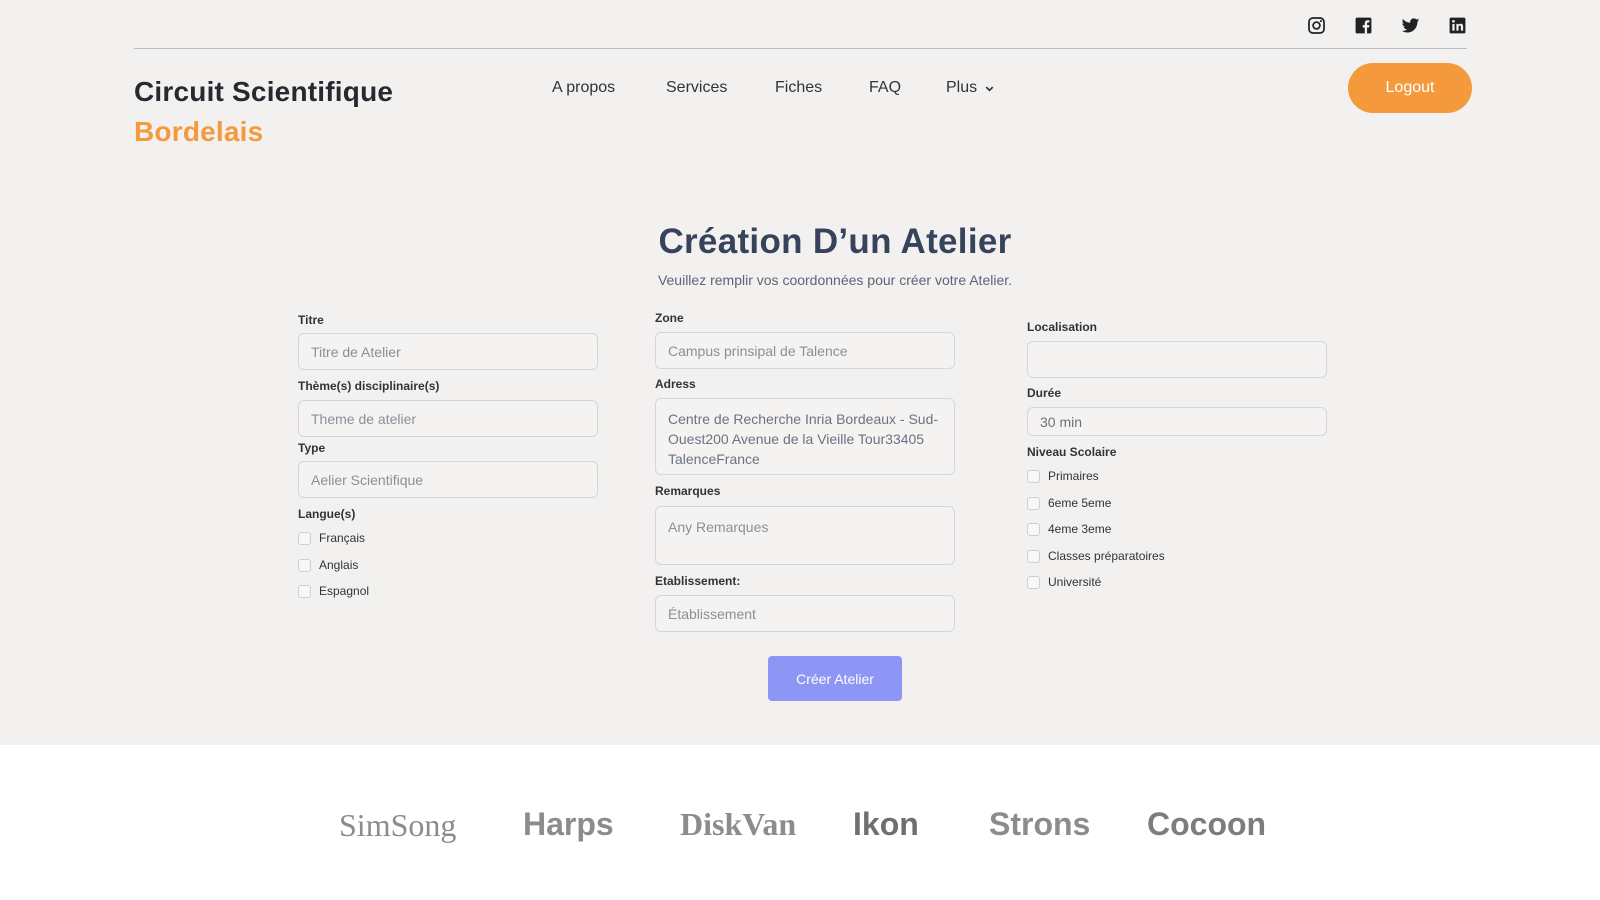 The width and height of the screenshot is (1600, 900). I want to click on duree-input: 30 min, so click(1177, 421).